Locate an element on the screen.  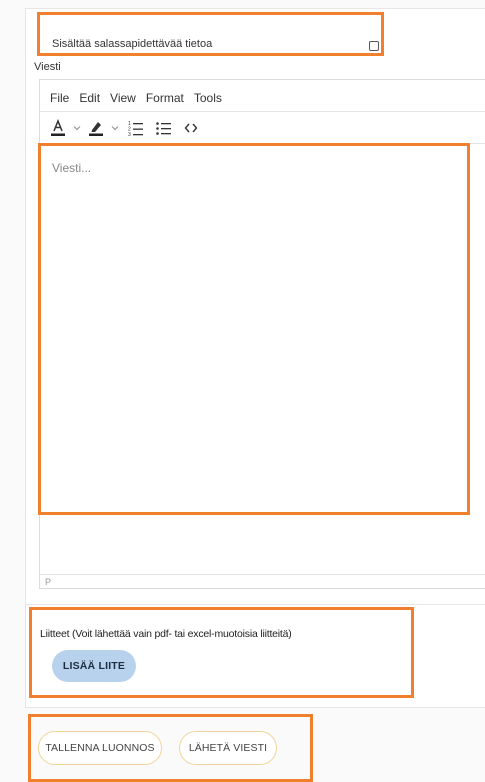
bulleted-list-icon is located at coordinates (164, 128).